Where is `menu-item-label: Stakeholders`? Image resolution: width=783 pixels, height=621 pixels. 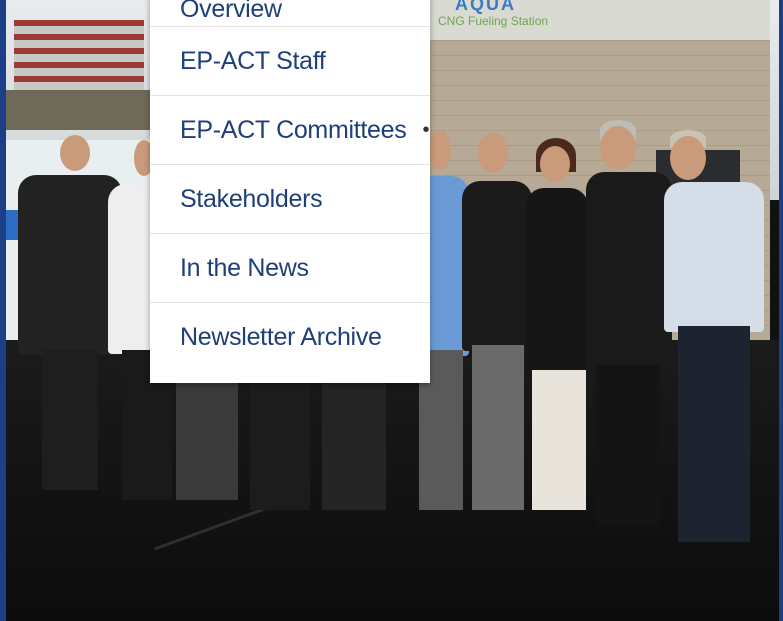
menu-item-label: Stakeholders is located at coordinates (251, 198).